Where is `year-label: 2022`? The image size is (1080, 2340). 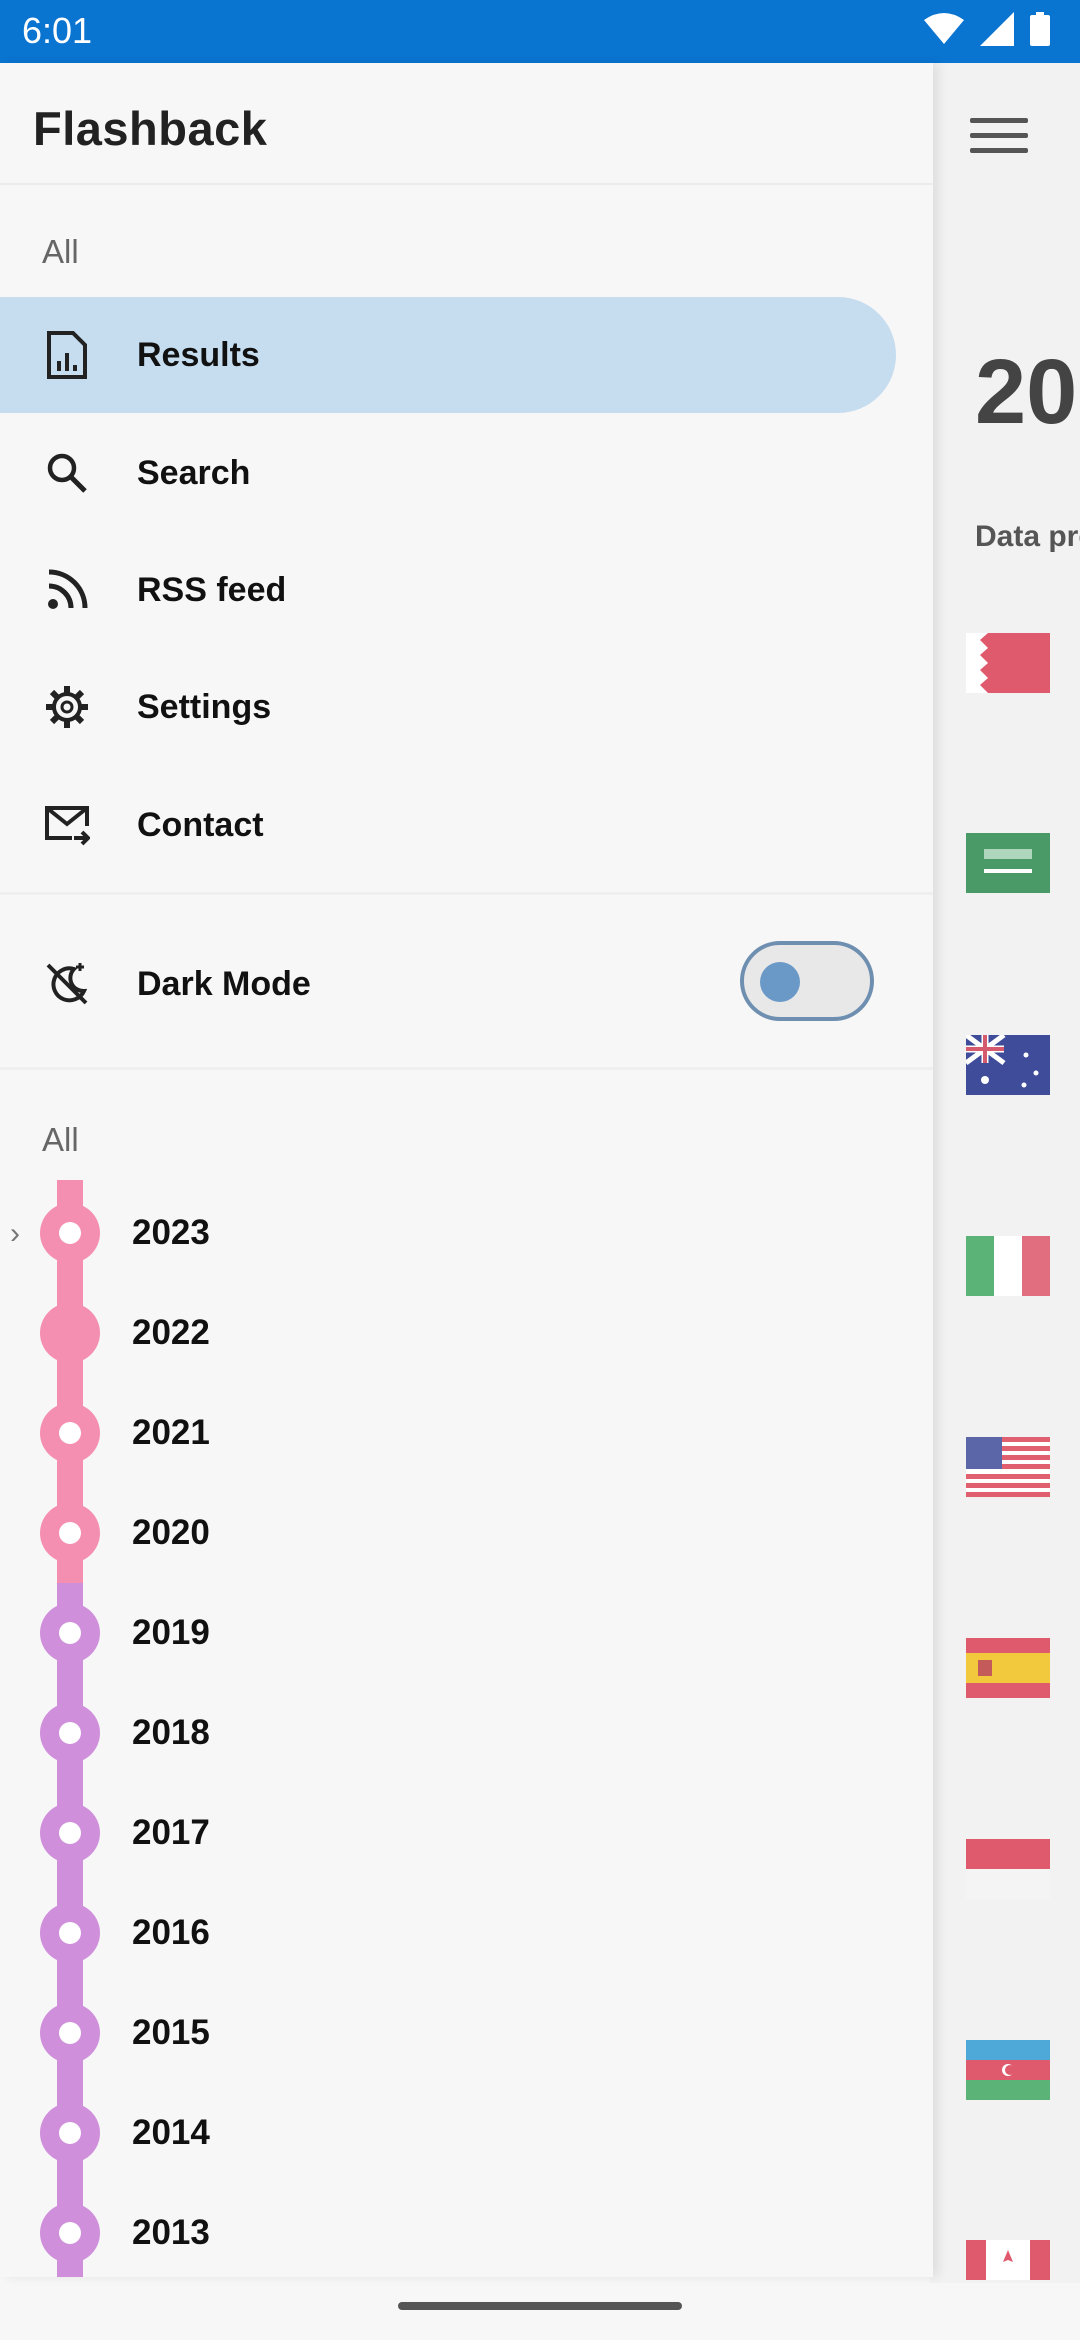 year-label: 2022 is located at coordinates (171, 1332).